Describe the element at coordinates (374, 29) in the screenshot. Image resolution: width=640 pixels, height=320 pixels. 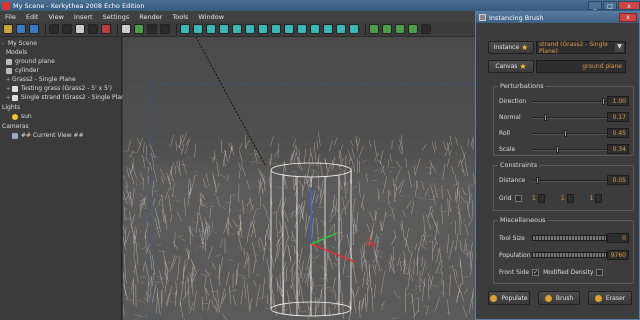
I see `instancing-brush-icon` at that location.